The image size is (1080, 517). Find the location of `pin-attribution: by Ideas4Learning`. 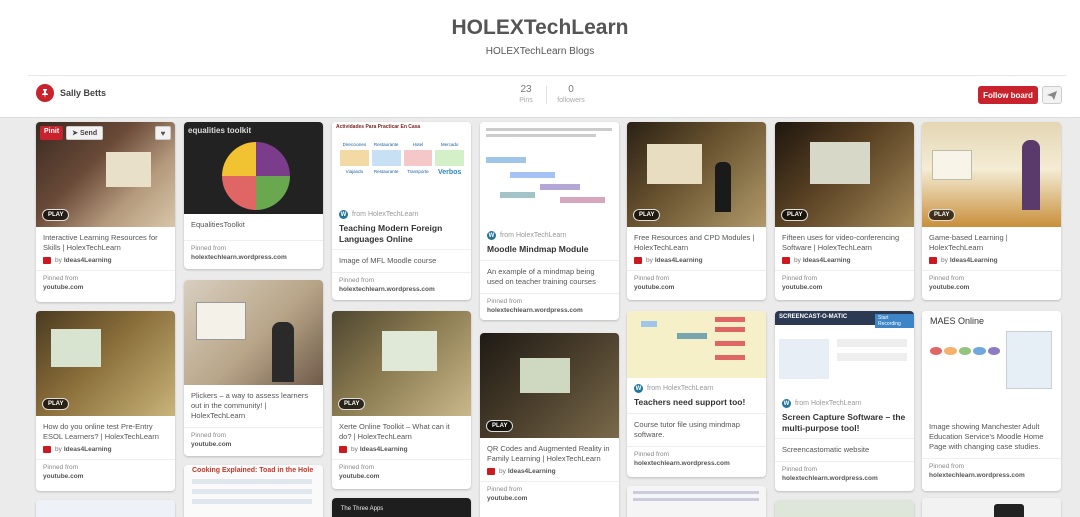

pin-attribution: by Ideas4Learning is located at coordinates (991, 259).